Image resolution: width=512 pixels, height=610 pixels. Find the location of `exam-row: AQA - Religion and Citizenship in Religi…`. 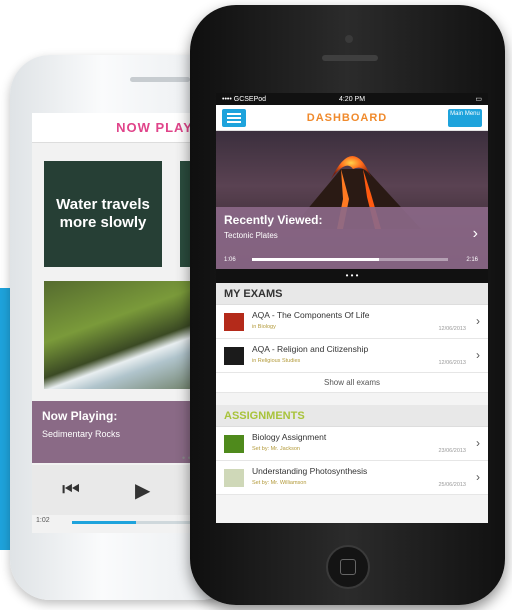

exam-row: AQA - Religion and Citizenship in Religi… is located at coordinates (352, 356).